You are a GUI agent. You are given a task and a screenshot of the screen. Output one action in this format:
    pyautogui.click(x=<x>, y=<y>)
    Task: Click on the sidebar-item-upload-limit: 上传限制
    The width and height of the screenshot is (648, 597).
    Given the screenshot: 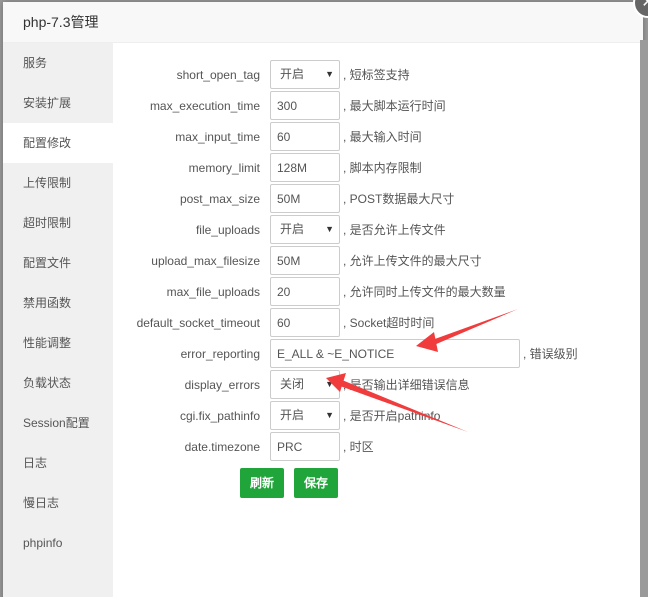 What is the action you would take?
    pyautogui.click(x=58, y=183)
    